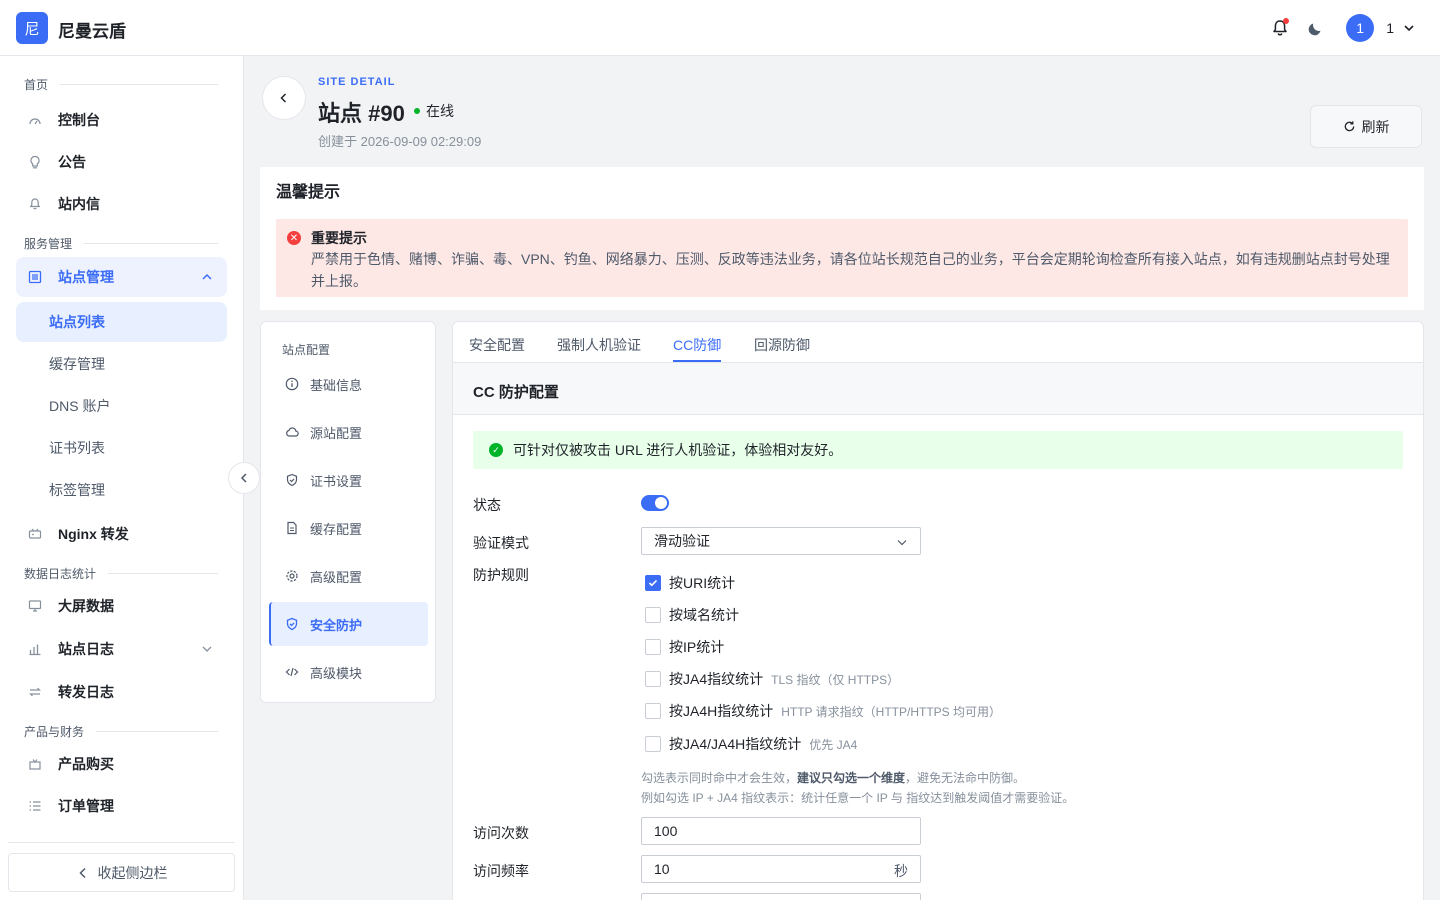  I want to click on rule-checkbox-domain: 按域名统计, so click(692, 615).